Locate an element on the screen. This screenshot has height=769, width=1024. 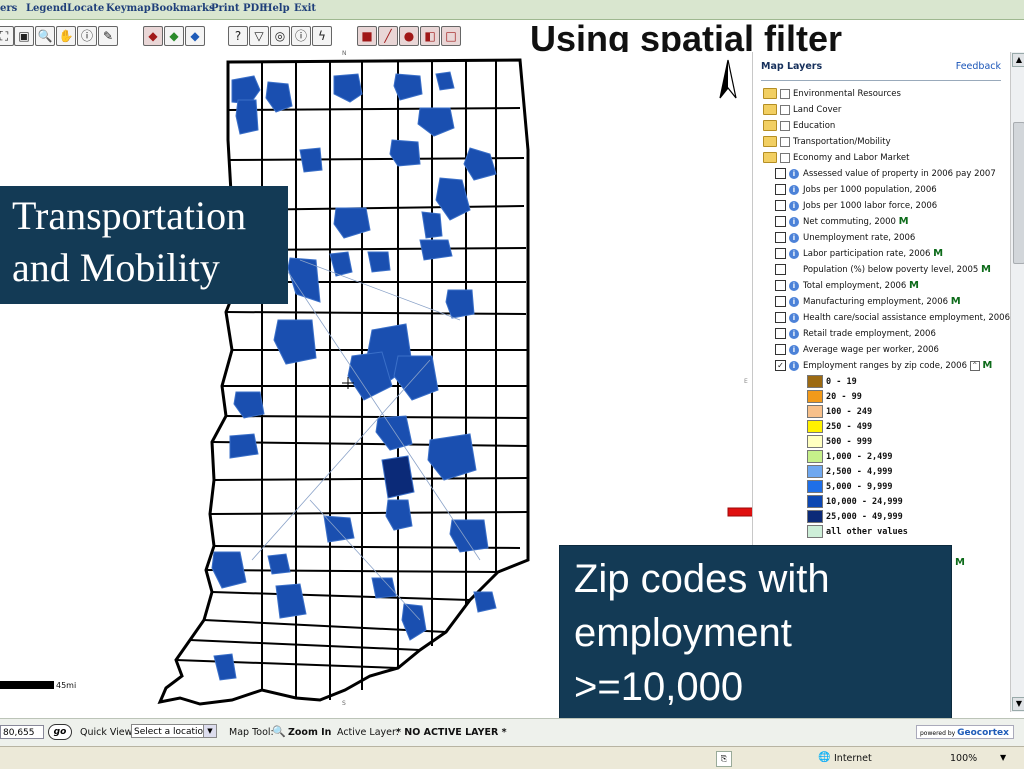
menu-exit: Exit is located at coordinates (305, 8).